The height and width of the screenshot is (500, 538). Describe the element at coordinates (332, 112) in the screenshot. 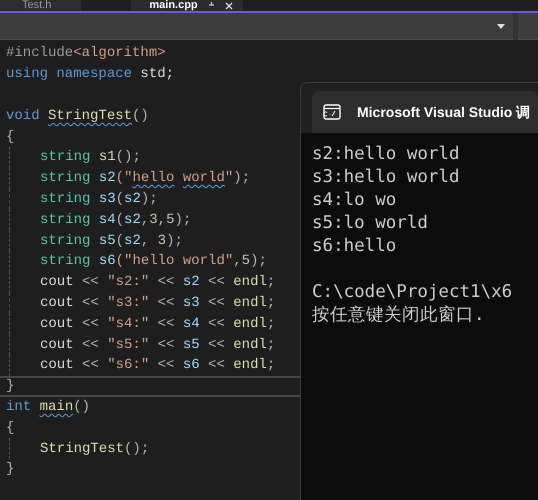

I see `terminal-icon` at that location.